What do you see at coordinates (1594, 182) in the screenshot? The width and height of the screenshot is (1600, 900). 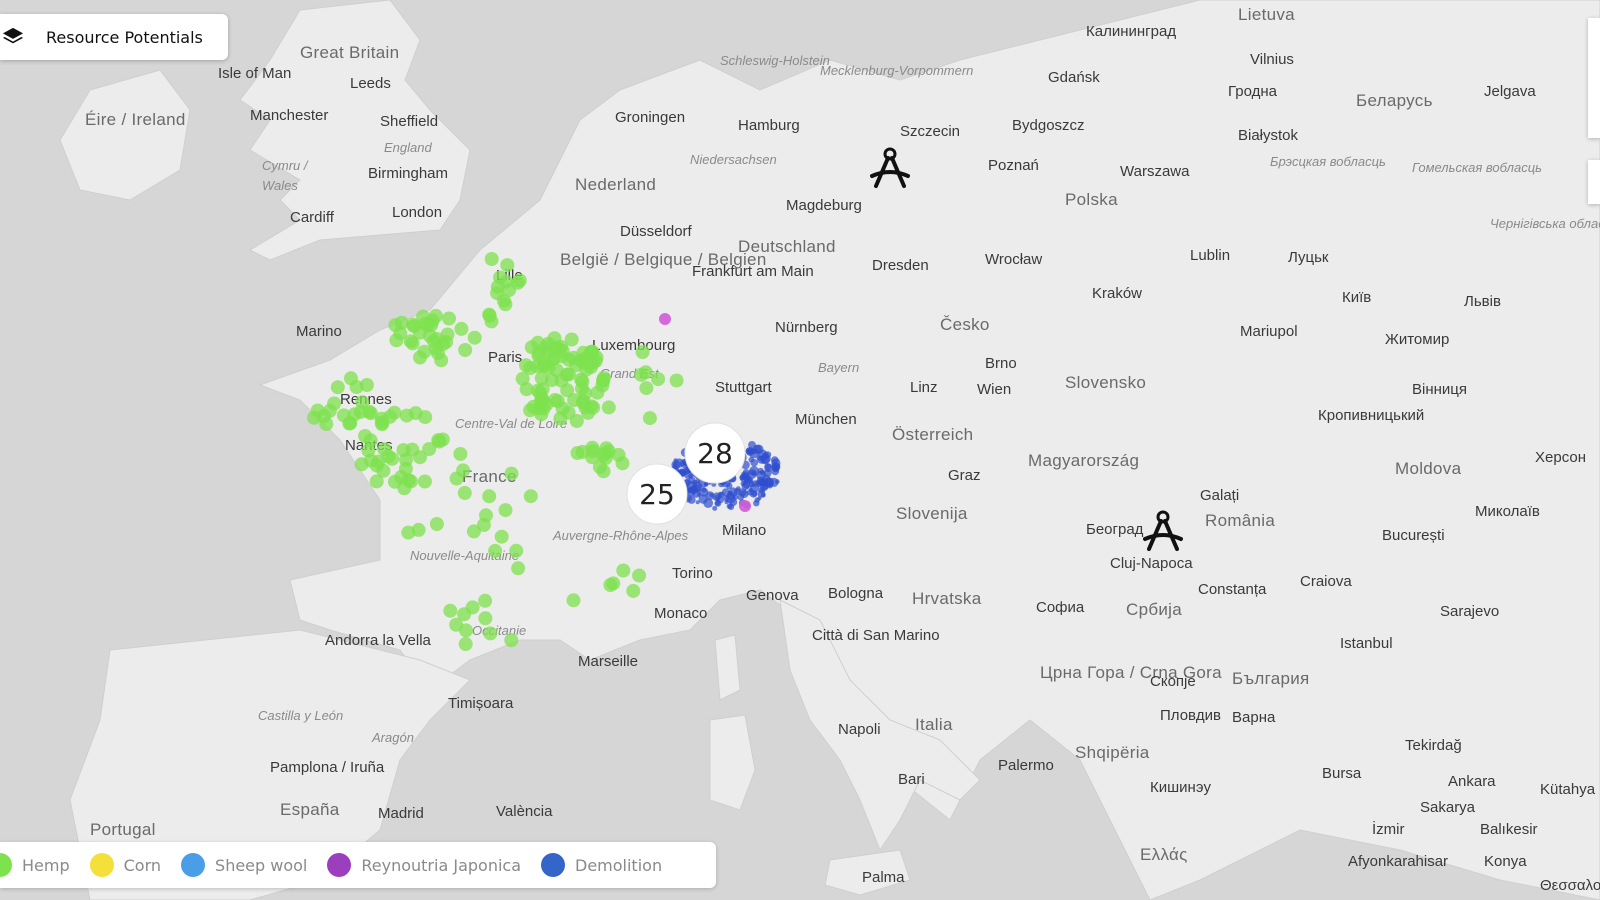 I see `layer-control` at bounding box center [1594, 182].